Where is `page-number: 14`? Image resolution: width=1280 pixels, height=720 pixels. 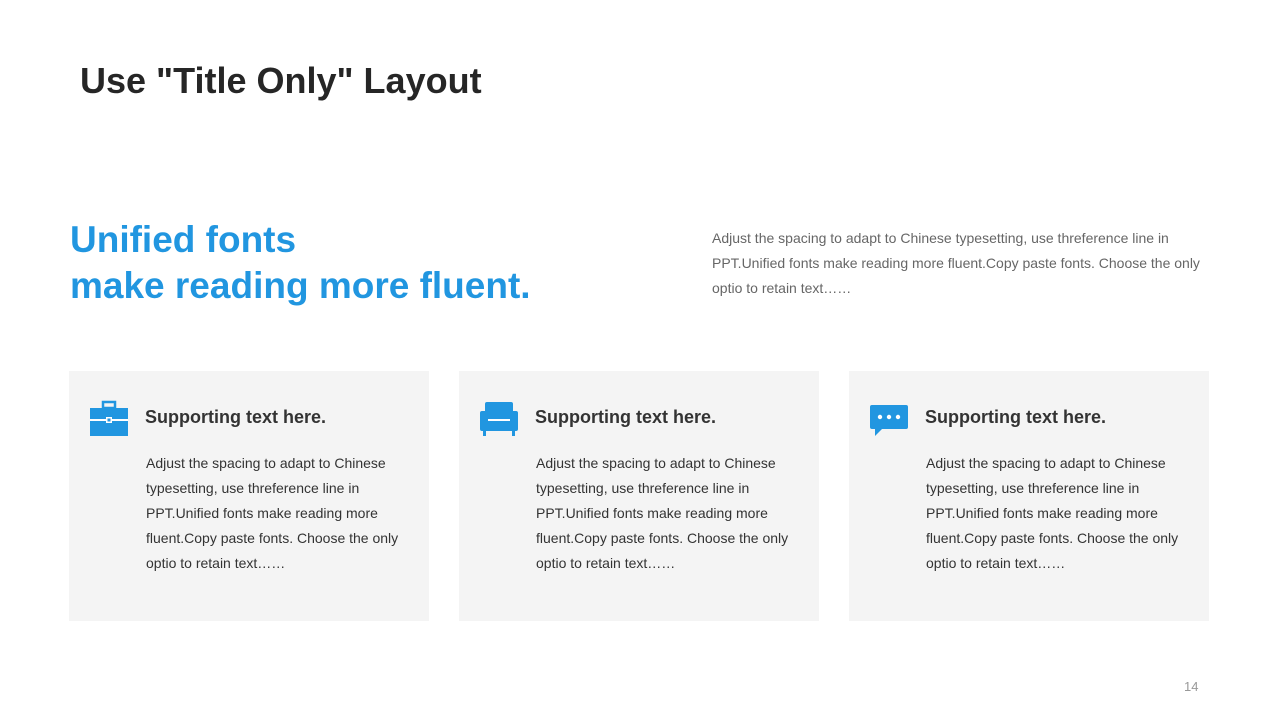 page-number: 14 is located at coordinates (1191, 686).